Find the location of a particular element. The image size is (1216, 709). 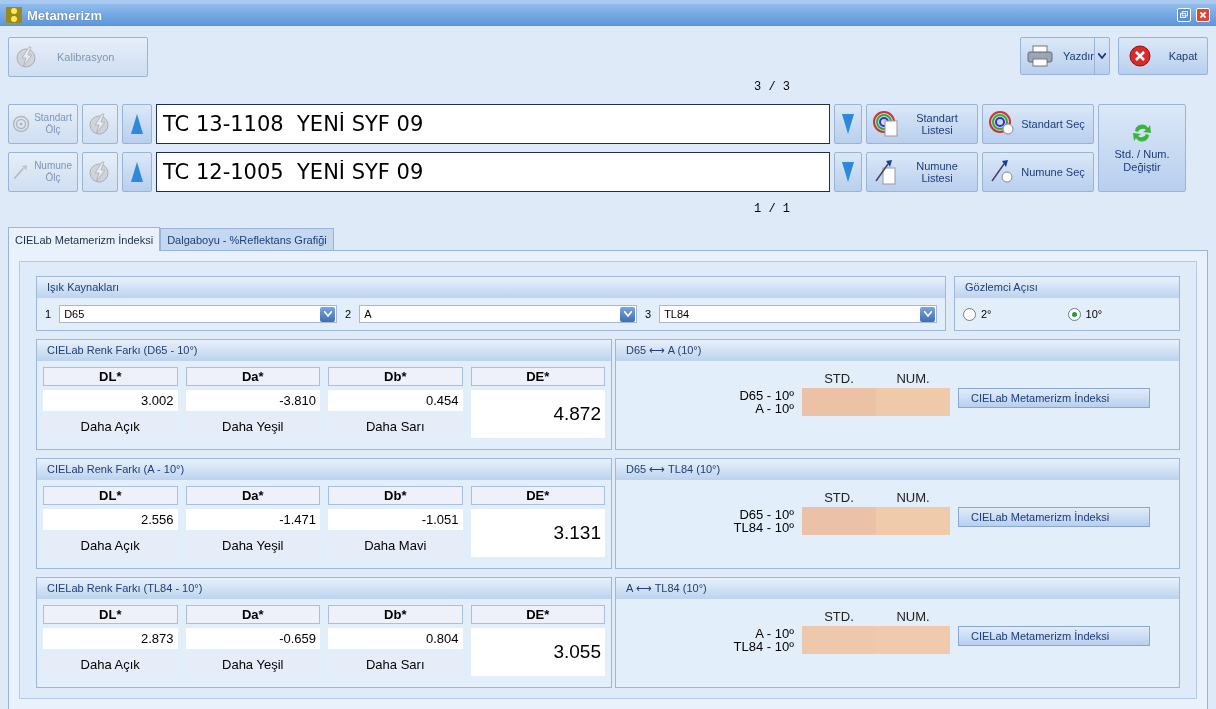

window-title: Metamerizm is located at coordinates (65, 15).